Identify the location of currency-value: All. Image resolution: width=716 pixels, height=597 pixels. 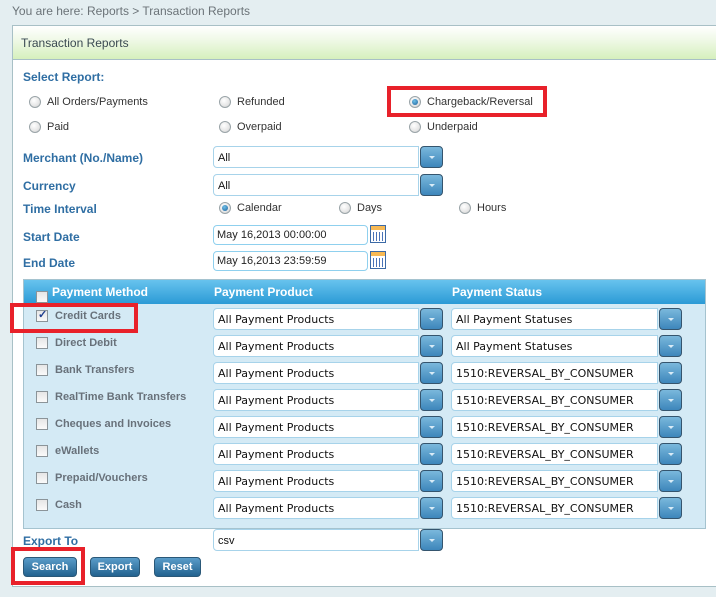
(316, 185).